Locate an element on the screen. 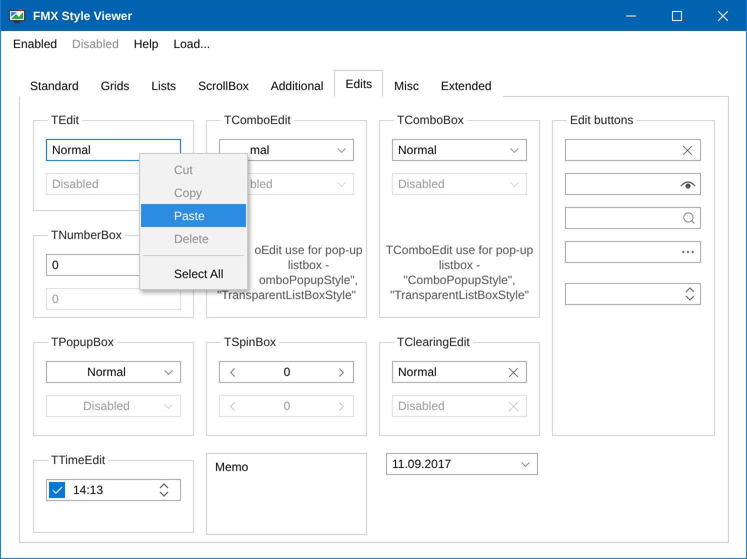 This screenshot has width=747, height=559. group-title: TTimeEdit is located at coordinates (78, 460).